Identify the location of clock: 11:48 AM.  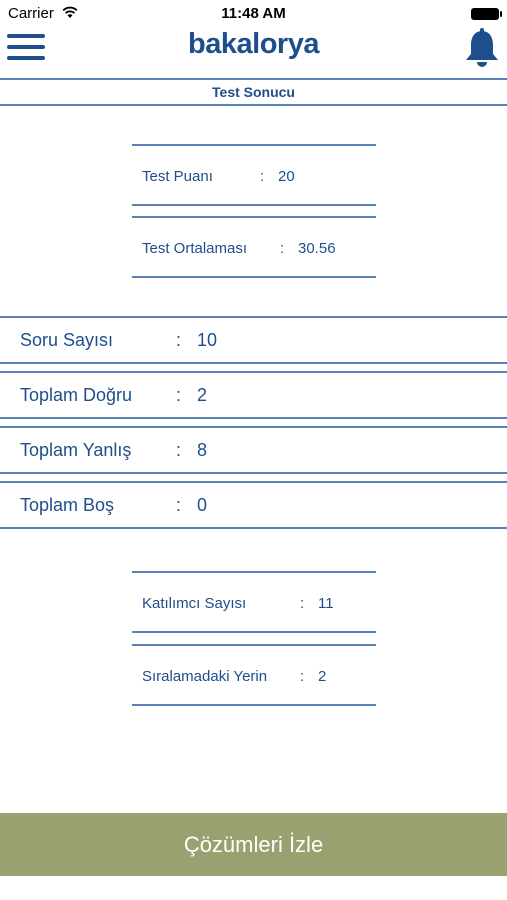
(253, 13).